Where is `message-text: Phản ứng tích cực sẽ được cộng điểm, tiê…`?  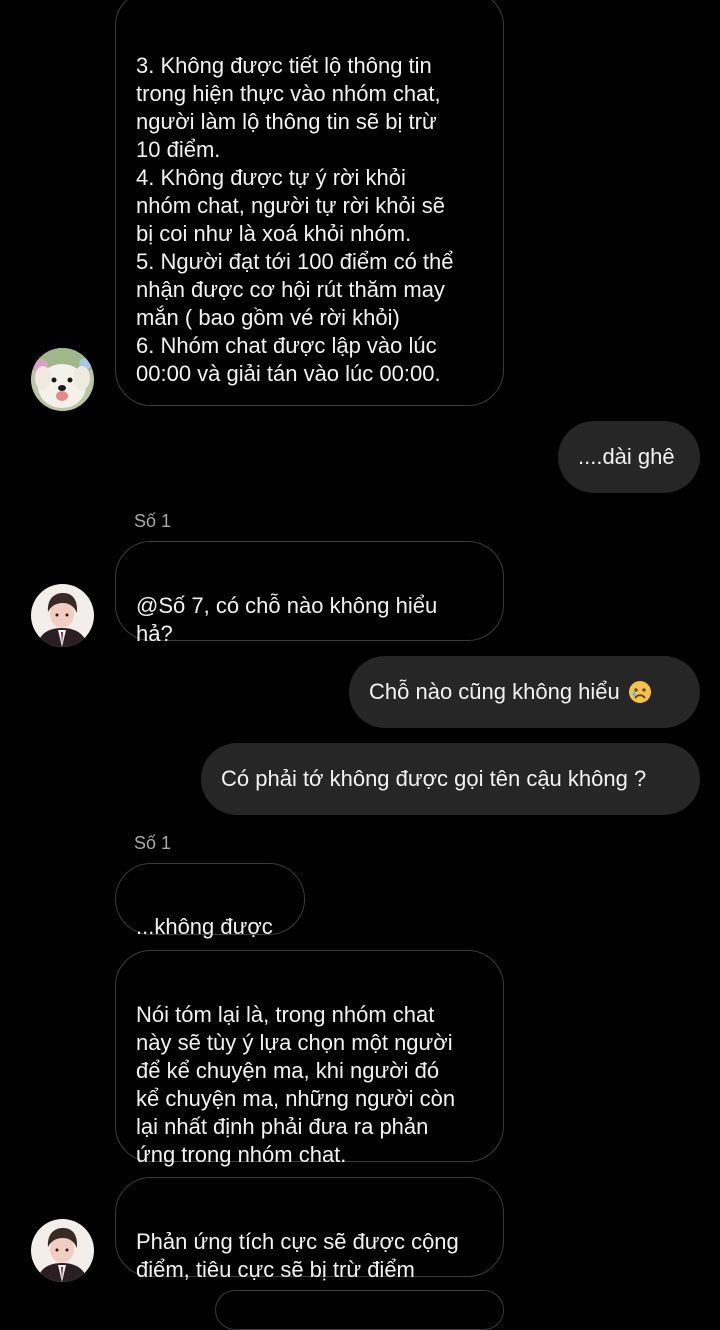
message-text: Phản ứng tích cực sẽ được cộng điểm, tiê… is located at coordinates (297, 1255).